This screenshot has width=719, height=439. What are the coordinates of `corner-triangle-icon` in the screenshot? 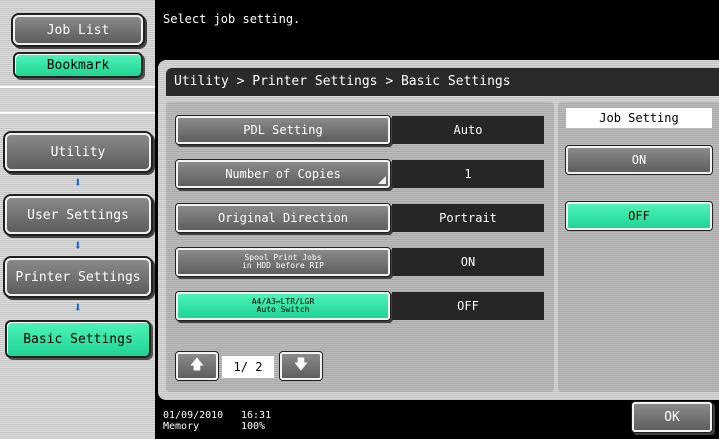 It's located at (382, 180).